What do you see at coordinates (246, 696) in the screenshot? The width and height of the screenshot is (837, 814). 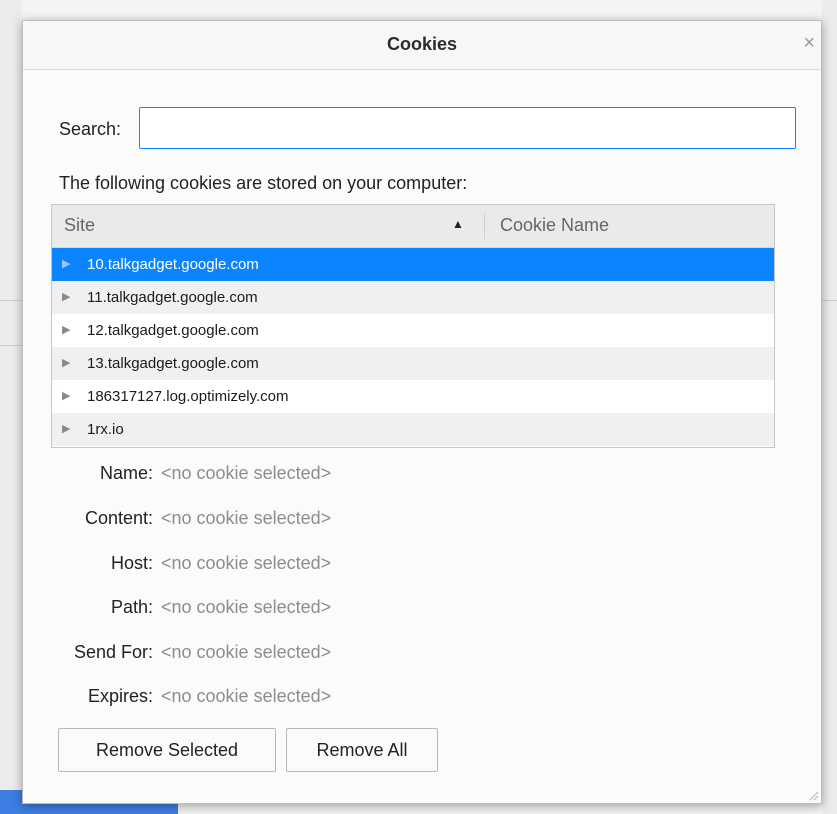 I see `detail-expires-value: <no cookie selected>` at bounding box center [246, 696].